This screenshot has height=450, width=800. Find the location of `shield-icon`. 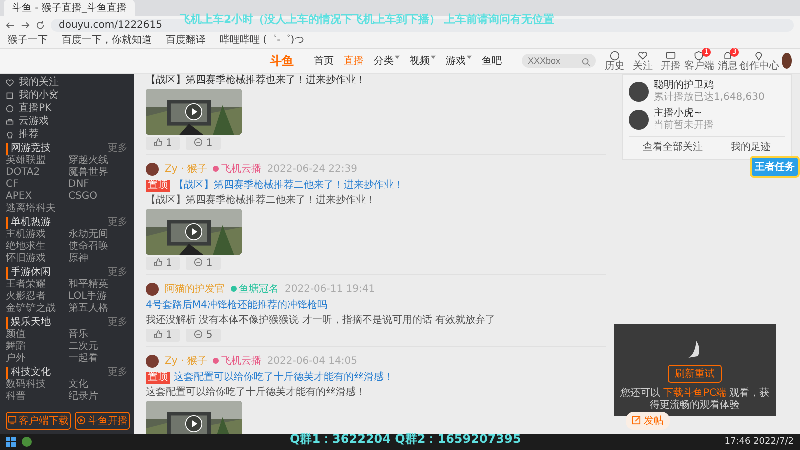

shield-icon is located at coordinates (699, 55).